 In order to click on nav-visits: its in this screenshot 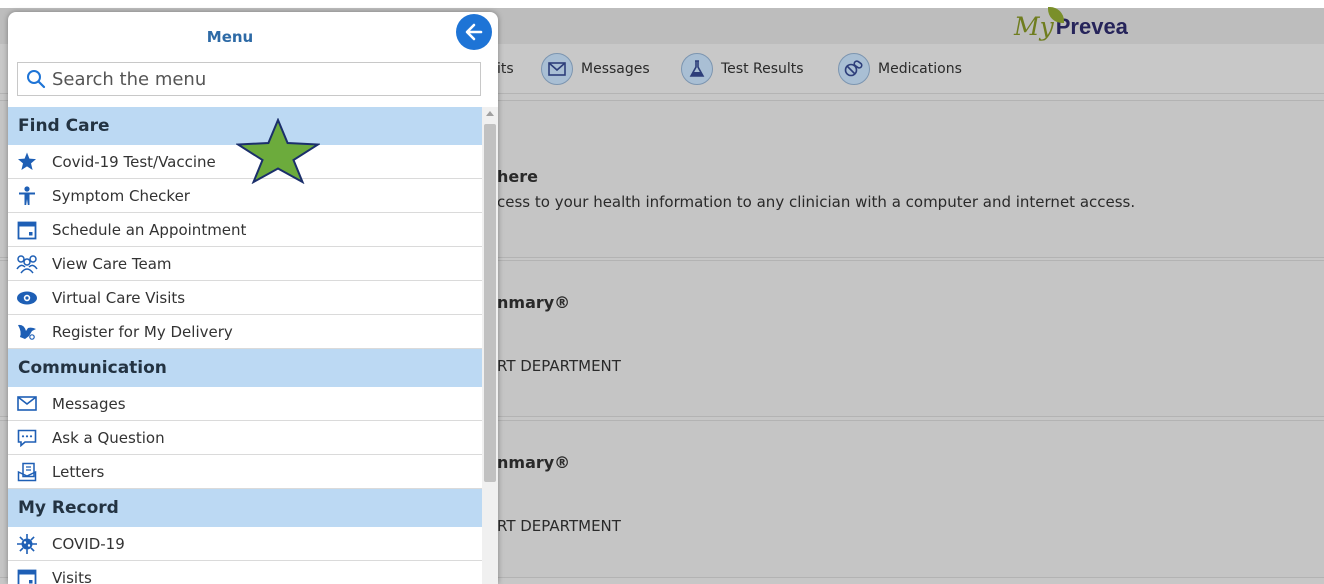, I will do `click(505, 69)`.